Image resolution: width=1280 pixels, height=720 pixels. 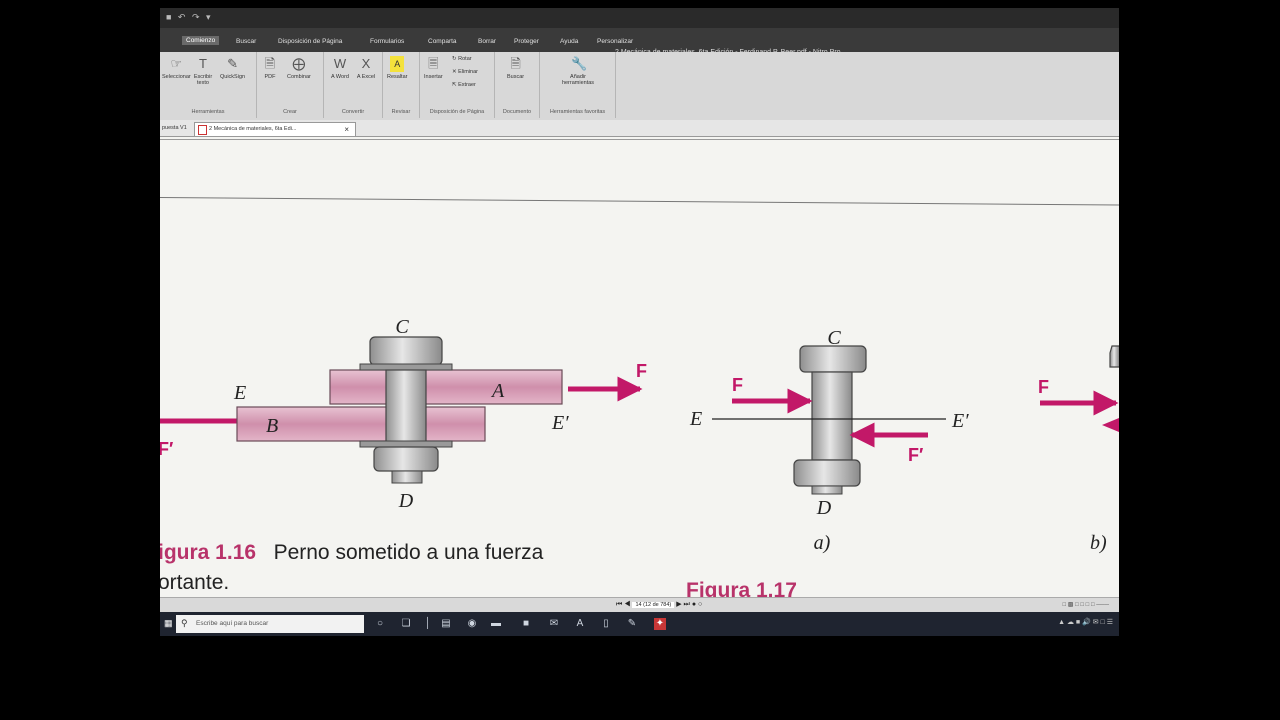 I want to click on app-icon-dark: ■, so click(x=526, y=624).